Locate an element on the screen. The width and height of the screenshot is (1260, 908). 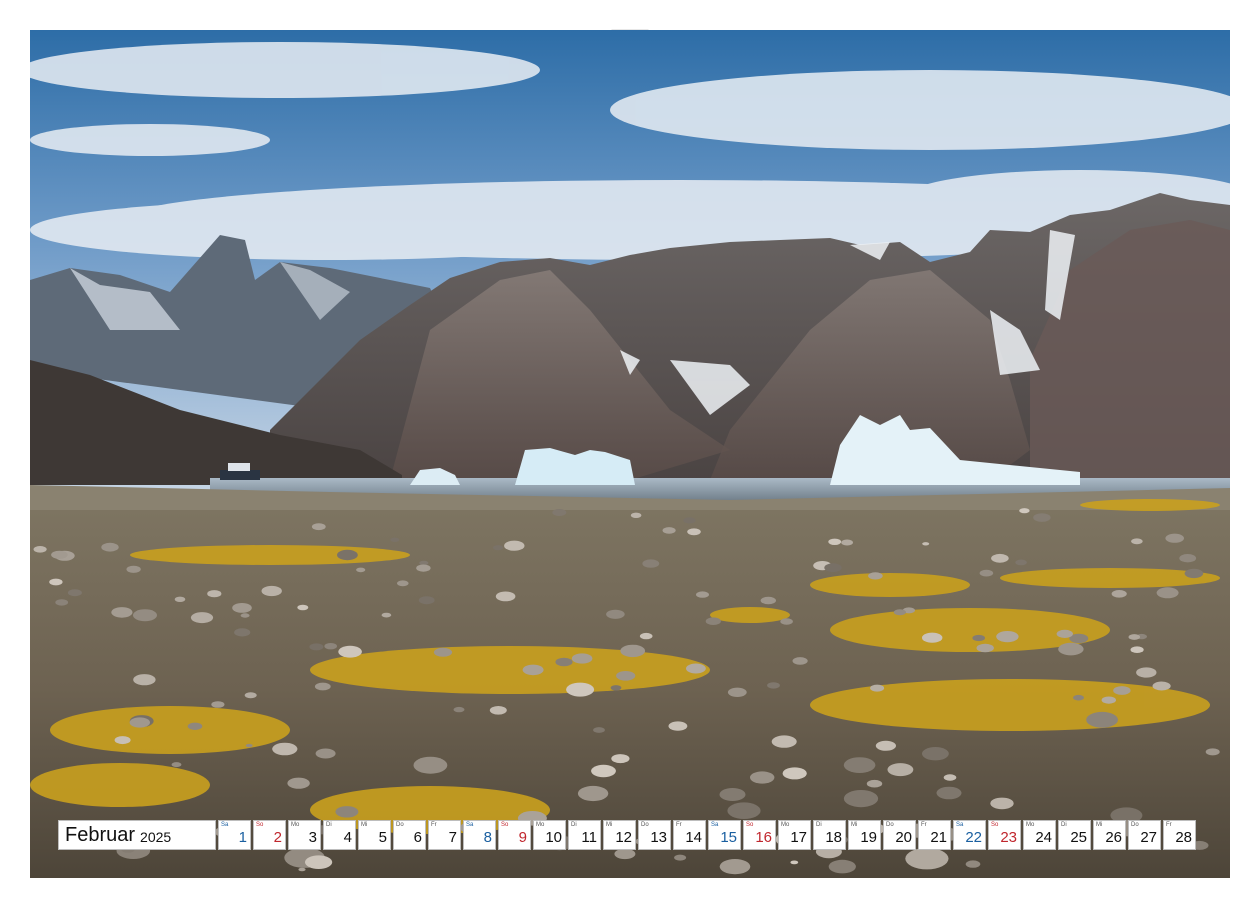
day-number: 26 is located at coordinates (1113, 837).